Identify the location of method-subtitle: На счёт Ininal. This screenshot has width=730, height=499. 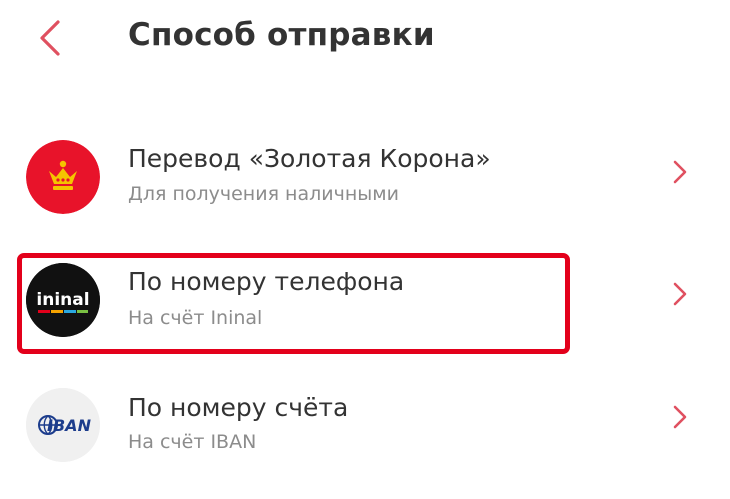
(195, 318).